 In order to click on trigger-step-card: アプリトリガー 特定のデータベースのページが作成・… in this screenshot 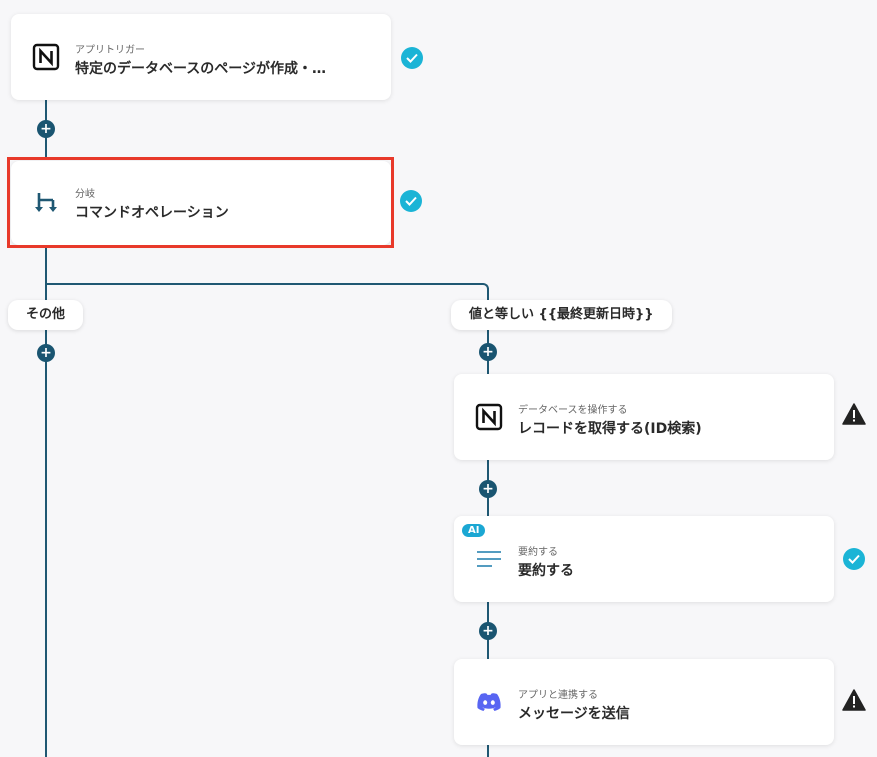, I will do `click(201, 57)`.